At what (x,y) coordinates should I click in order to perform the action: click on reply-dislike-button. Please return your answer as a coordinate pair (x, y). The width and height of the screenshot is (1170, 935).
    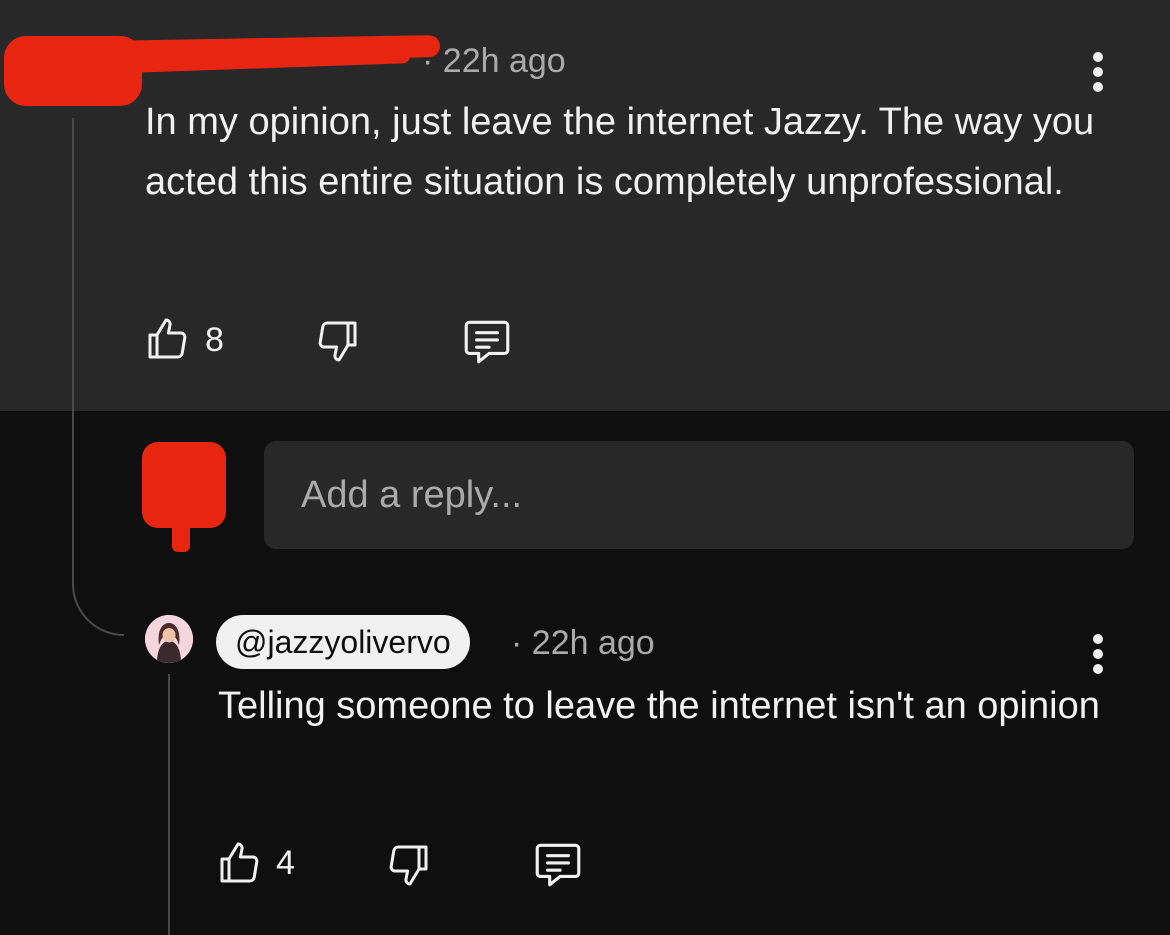
    Looking at the image, I should click on (409, 865).